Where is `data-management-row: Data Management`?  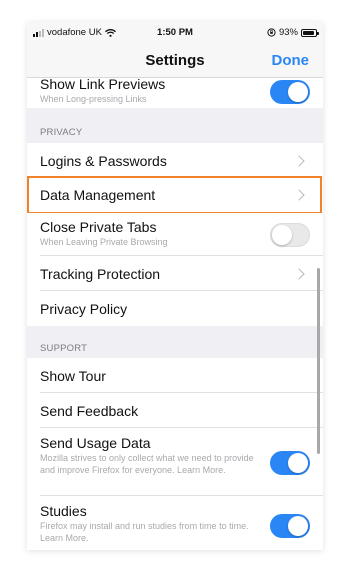
data-management-row: Data Management is located at coordinates (175, 195).